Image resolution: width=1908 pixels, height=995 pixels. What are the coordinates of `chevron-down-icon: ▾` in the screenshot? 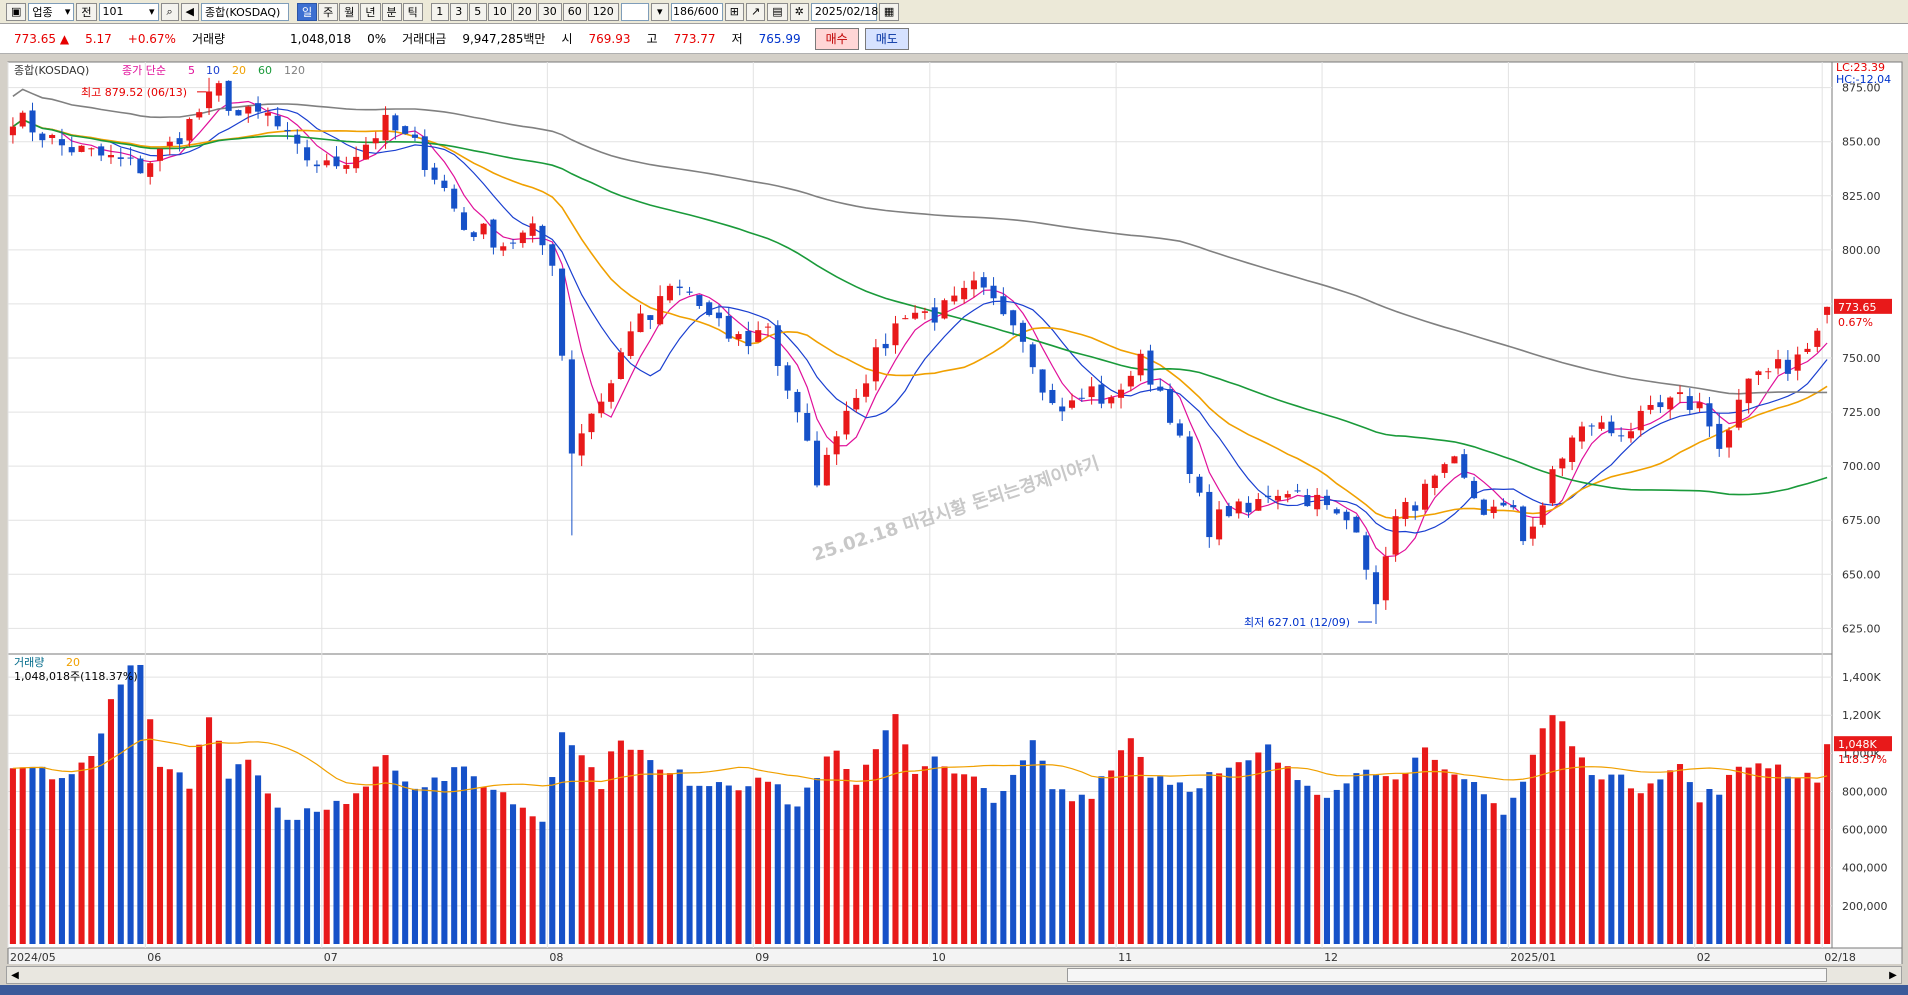 It's located at (659, 11).